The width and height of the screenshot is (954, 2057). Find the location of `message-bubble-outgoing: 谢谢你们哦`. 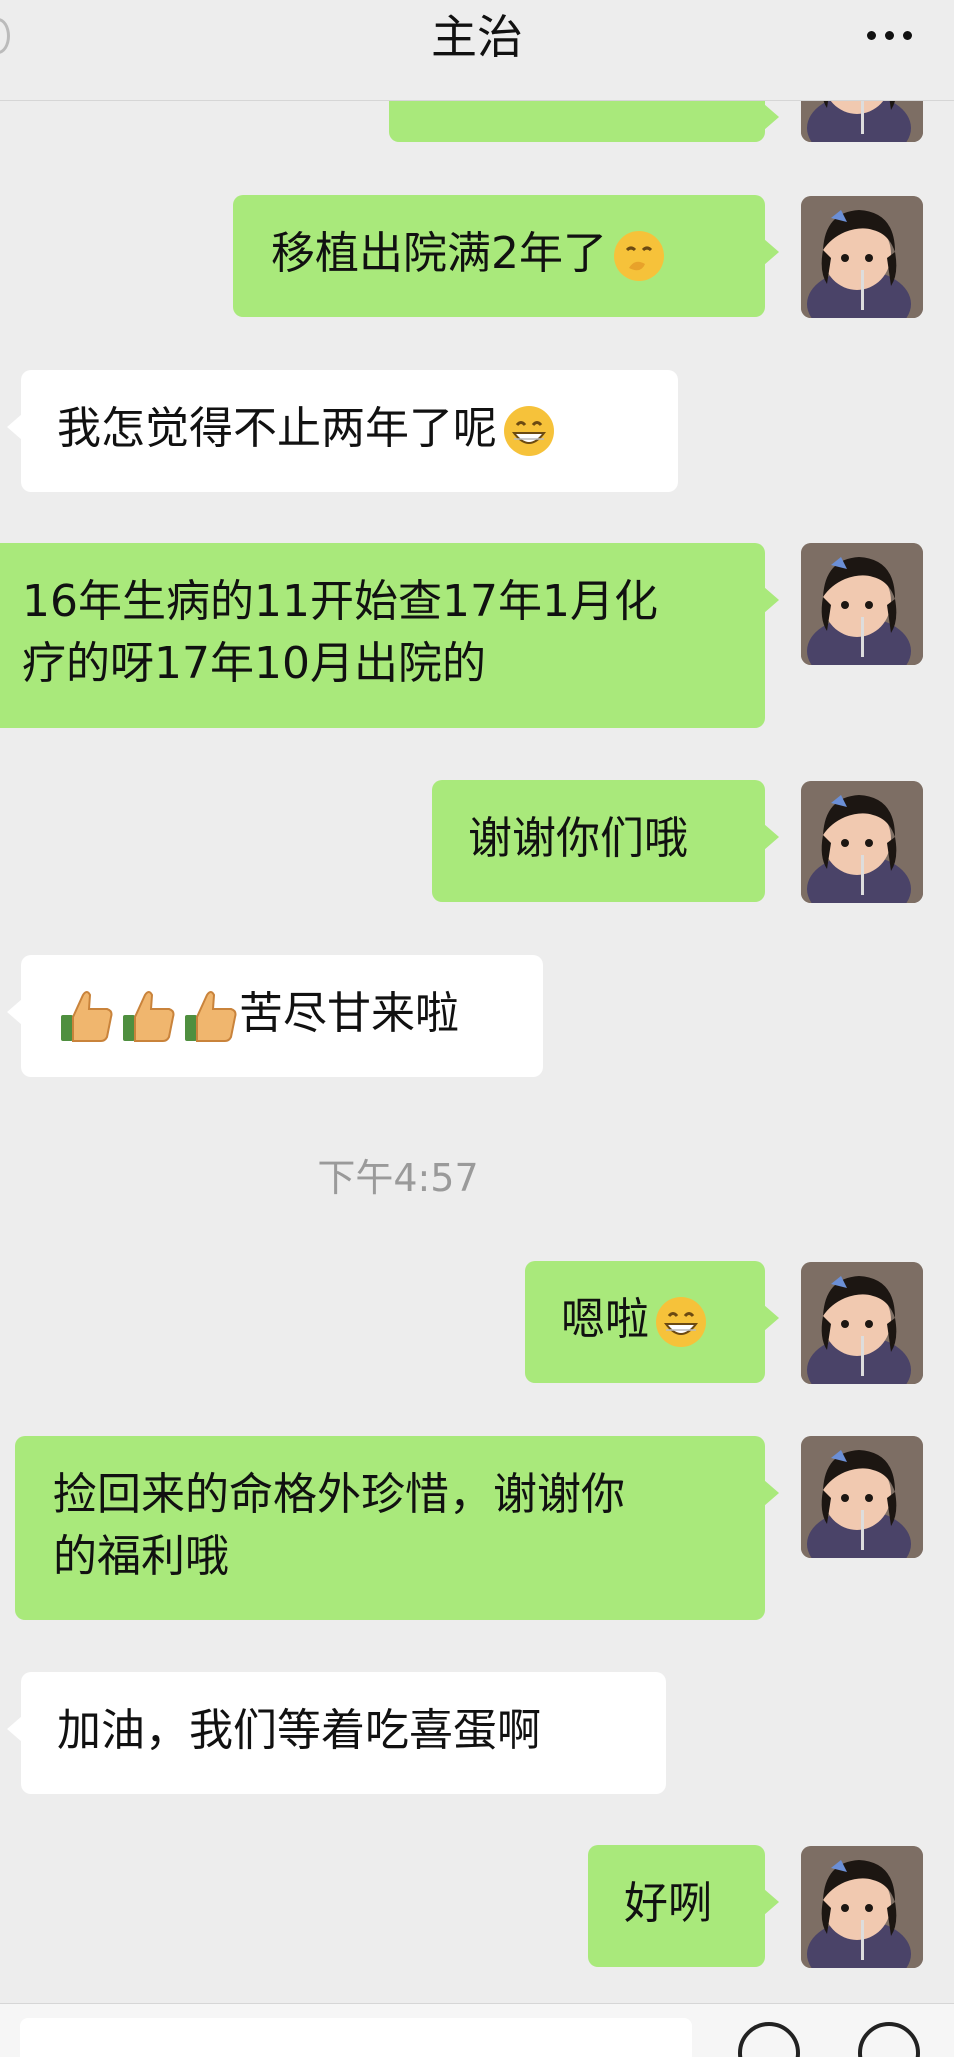

message-bubble-outgoing: 谢谢你们哦 is located at coordinates (605, 841).